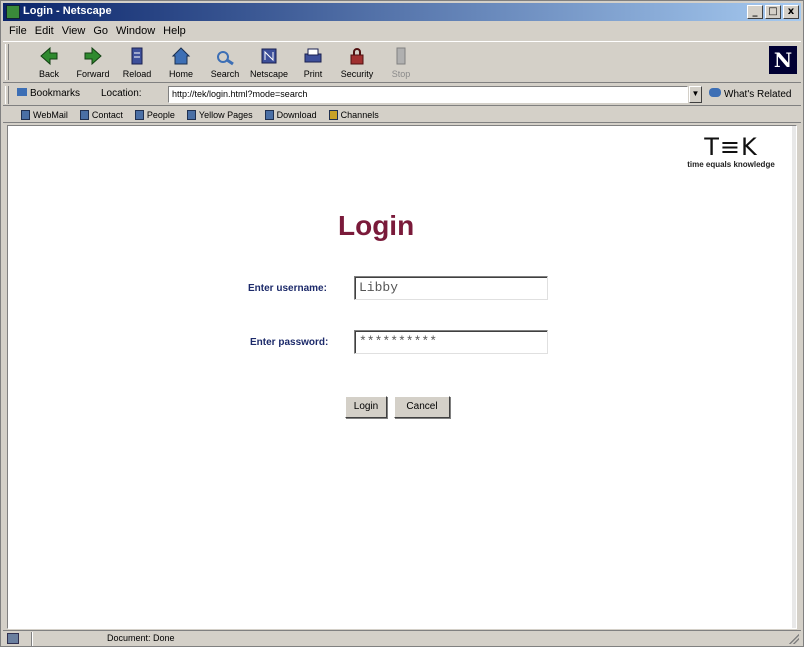 The width and height of the screenshot is (804, 647). I want to click on menu-file: File, so click(18, 31).